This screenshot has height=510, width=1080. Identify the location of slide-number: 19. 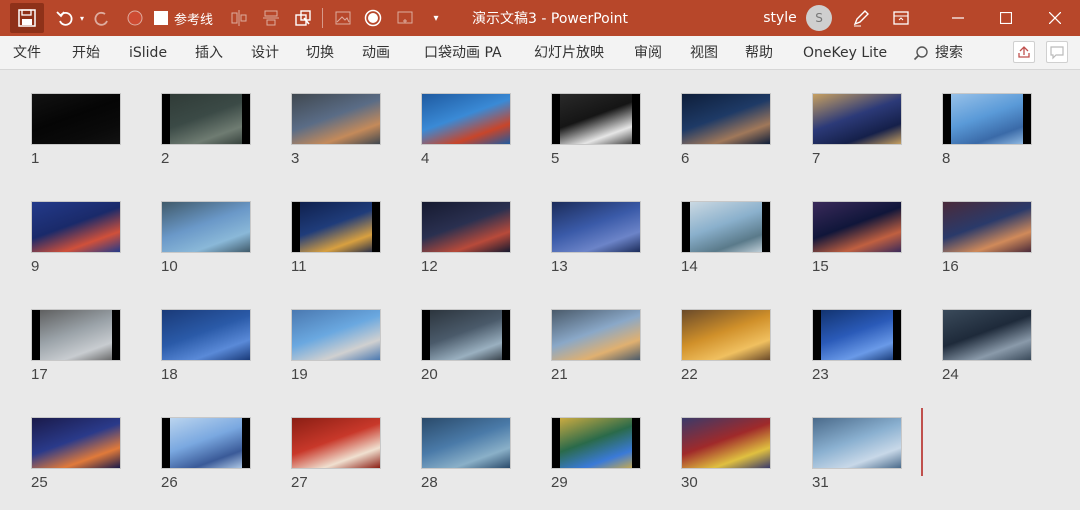
(299, 374).